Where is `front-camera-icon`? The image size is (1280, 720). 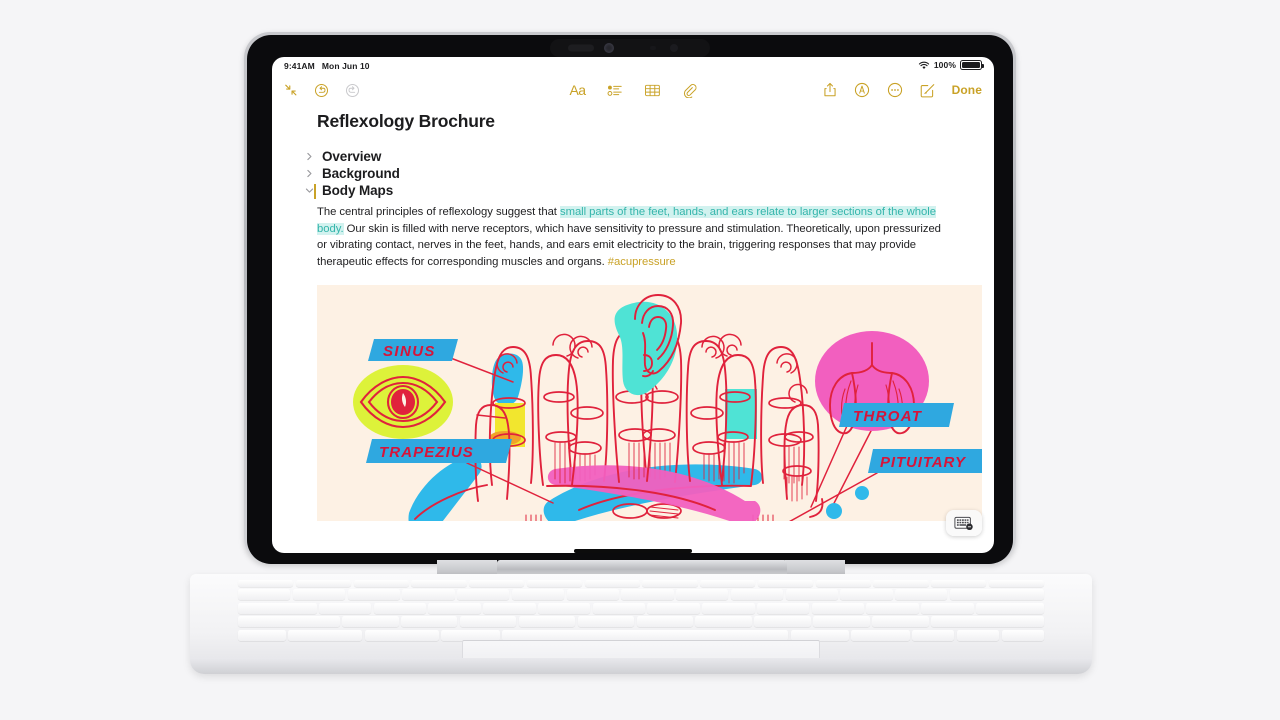
front-camera-icon is located at coordinates (609, 48).